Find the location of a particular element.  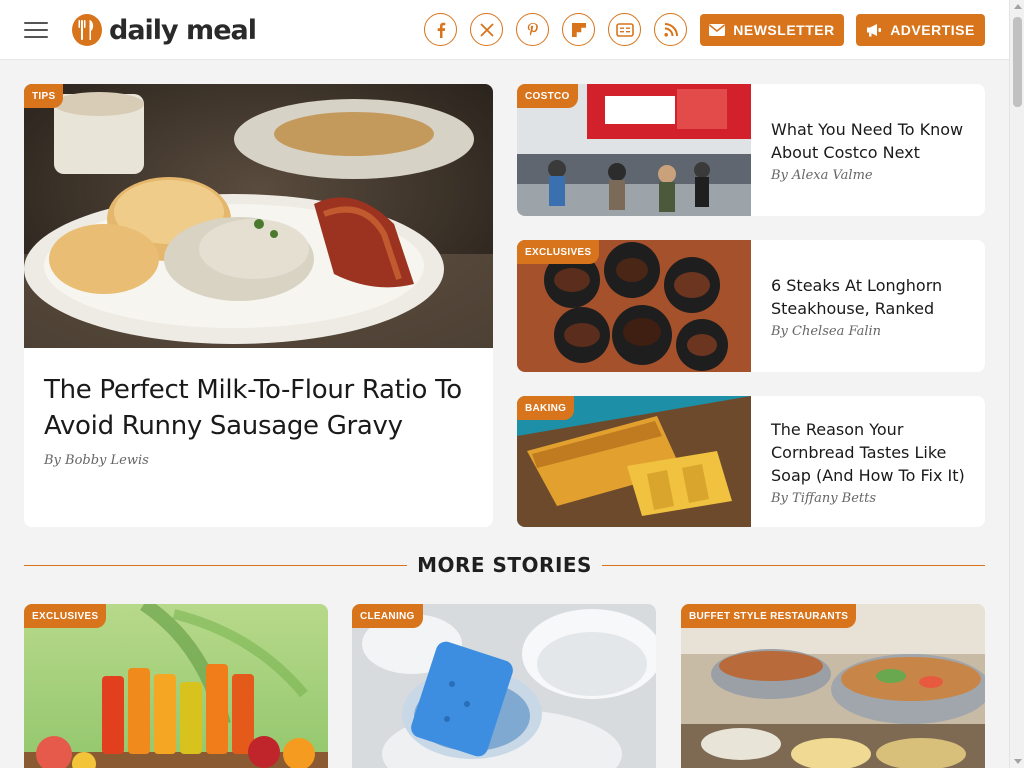

more-stories-heading: MORE STORIES is located at coordinates (505, 565).